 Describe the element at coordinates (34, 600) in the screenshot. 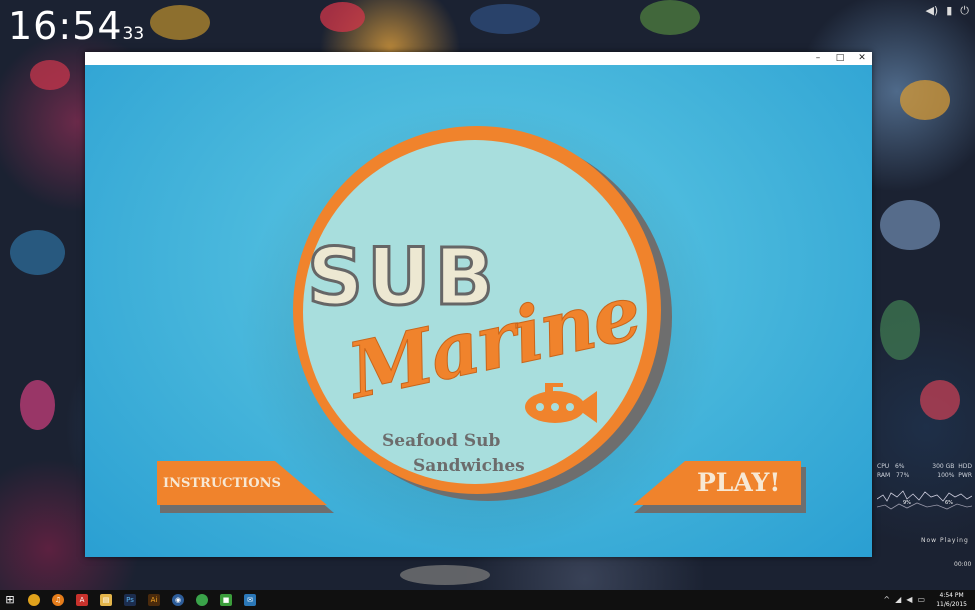

I see `chrome-icon` at that location.